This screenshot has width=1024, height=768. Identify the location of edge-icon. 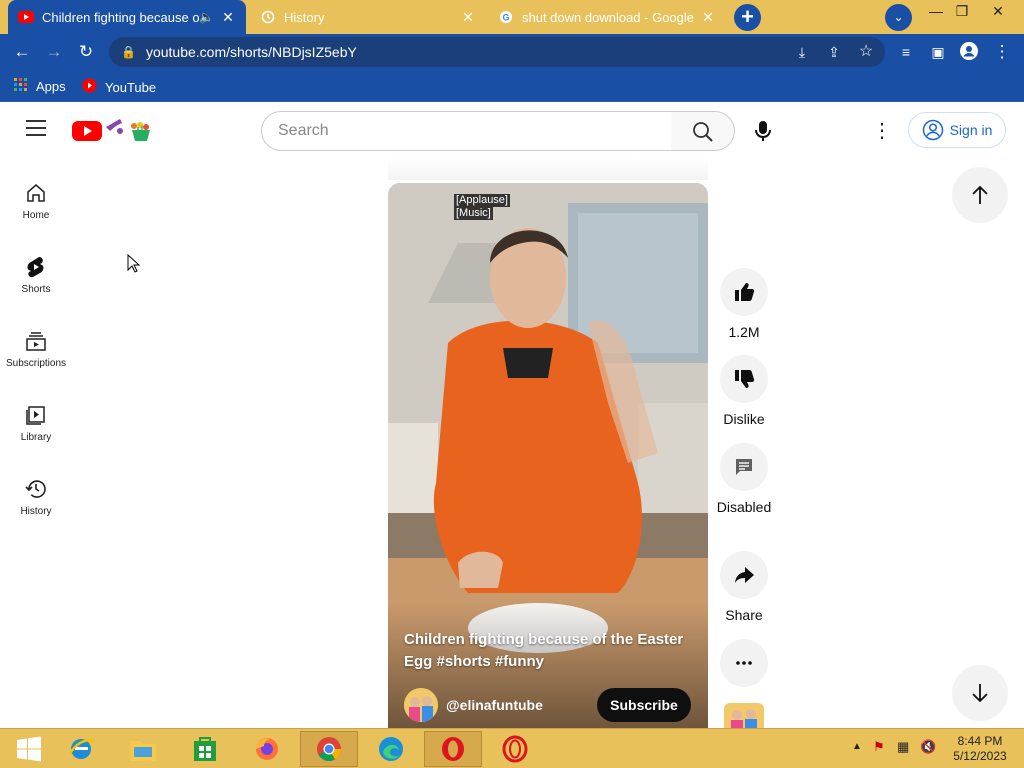
(391, 749).